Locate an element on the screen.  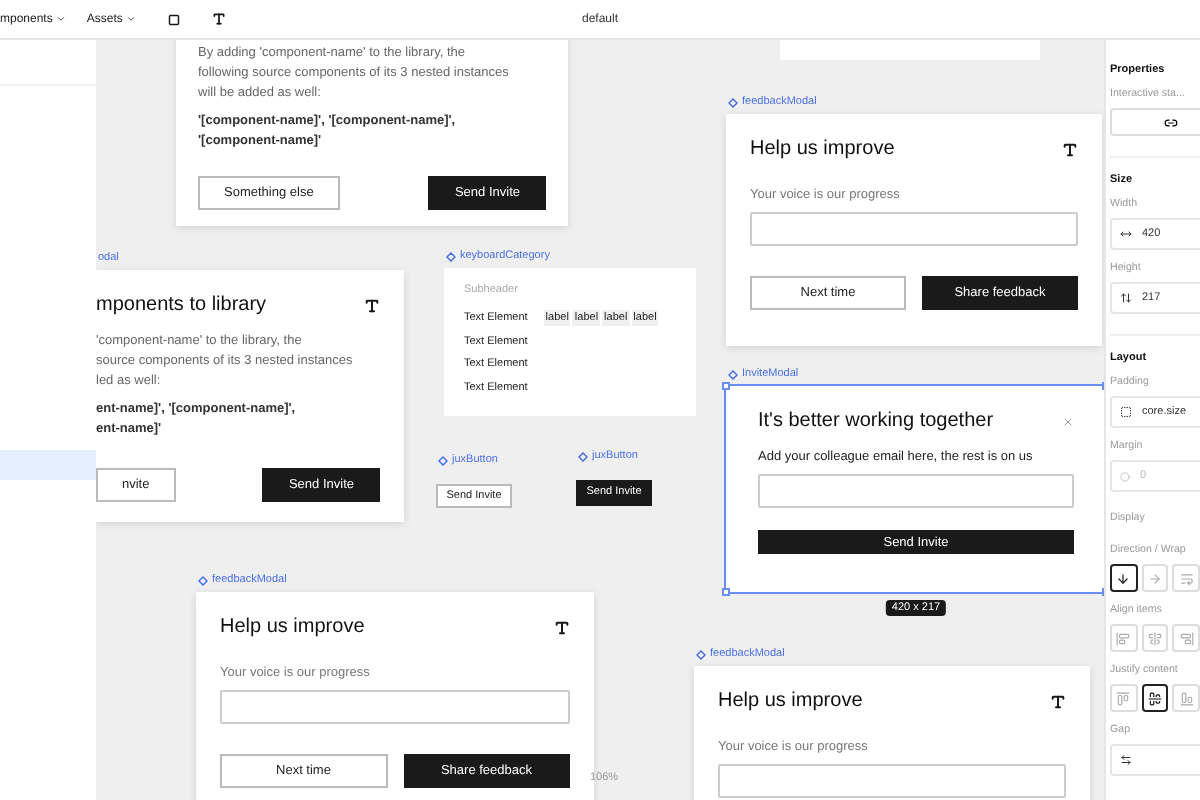
text-tool-icon is located at coordinates (219, 19).